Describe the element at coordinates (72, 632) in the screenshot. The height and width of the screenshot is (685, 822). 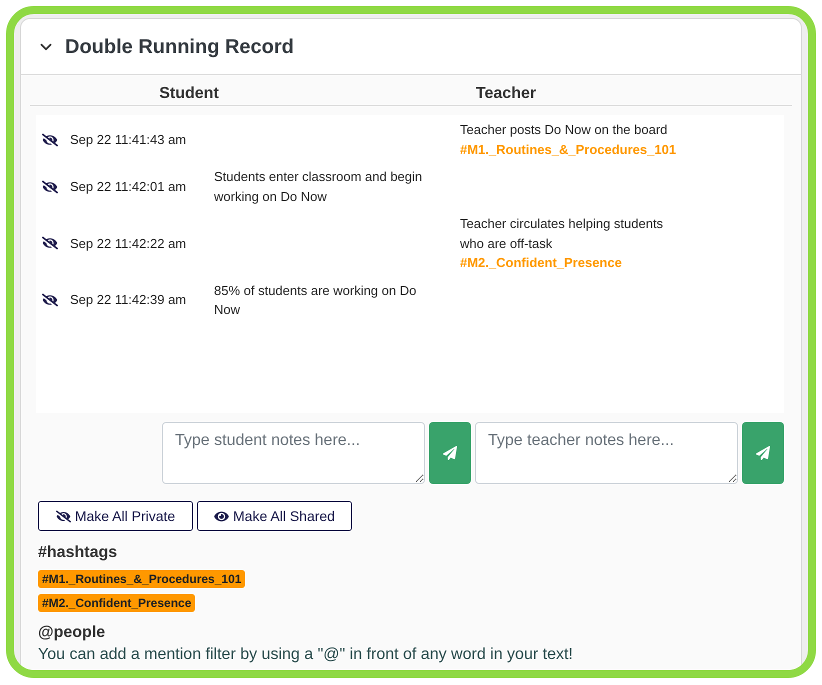
I see `section-heading: @people` at that location.